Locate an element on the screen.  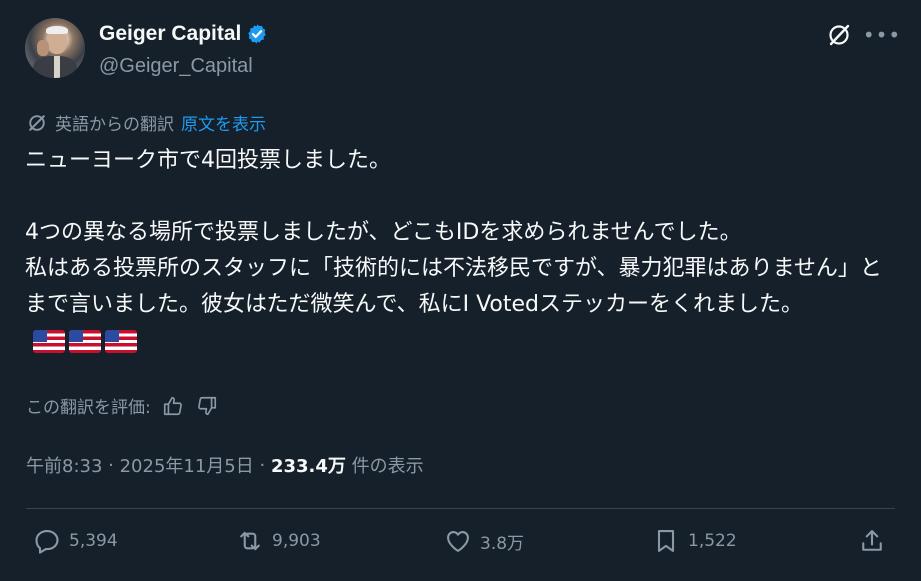
share-icon is located at coordinates (872, 540).